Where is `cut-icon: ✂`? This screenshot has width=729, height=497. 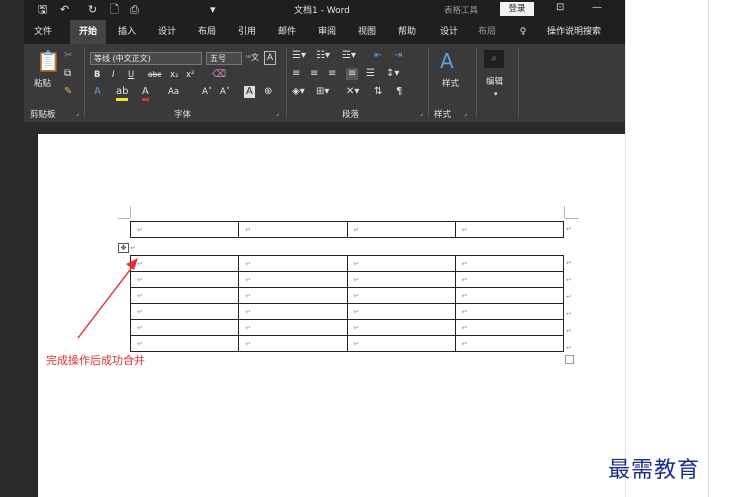 cut-icon: ✂ is located at coordinates (68, 56).